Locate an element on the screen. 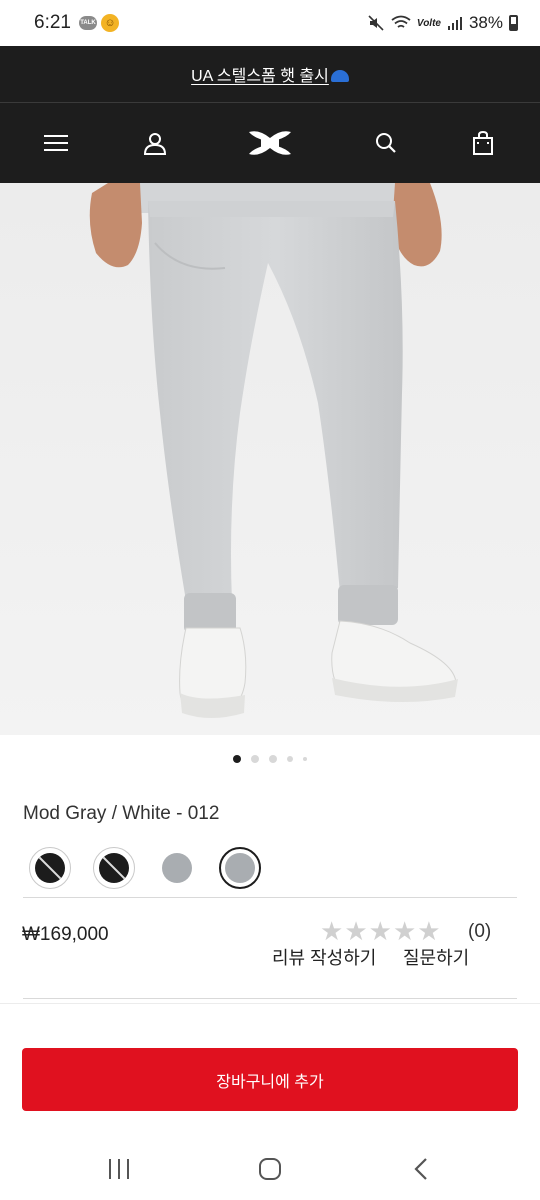  promo-link: UA 스텔스폼 햇 출시 is located at coordinates (270, 74).